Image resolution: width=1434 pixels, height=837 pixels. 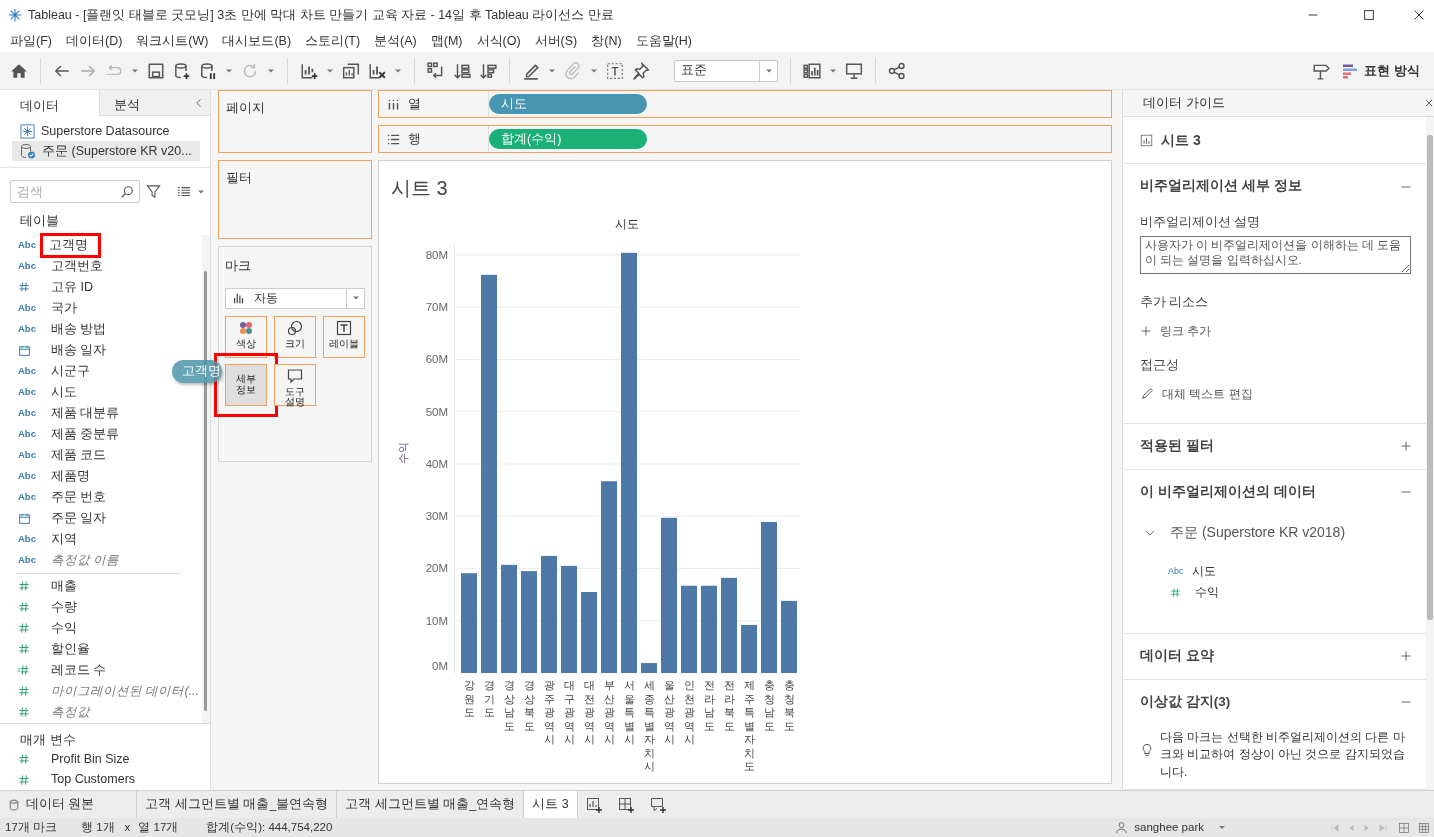 What do you see at coordinates (90, 759) in the screenshot?
I see `field-item: Profit Bin Size` at bounding box center [90, 759].